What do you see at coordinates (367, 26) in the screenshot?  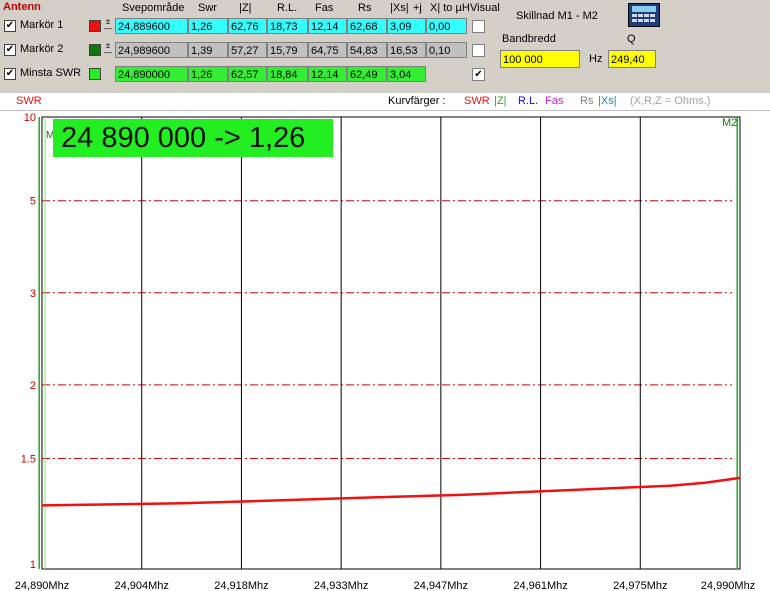 I see `marker1-rs-field: 62,68` at bounding box center [367, 26].